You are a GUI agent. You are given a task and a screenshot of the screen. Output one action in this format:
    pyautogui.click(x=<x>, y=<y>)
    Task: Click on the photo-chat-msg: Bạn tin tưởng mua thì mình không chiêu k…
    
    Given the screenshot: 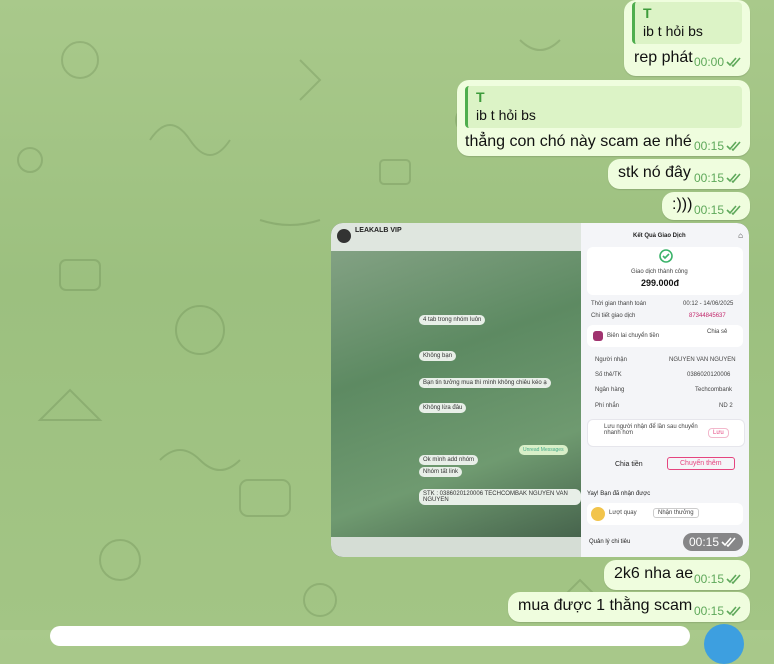 What is the action you would take?
    pyautogui.click(x=485, y=383)
    